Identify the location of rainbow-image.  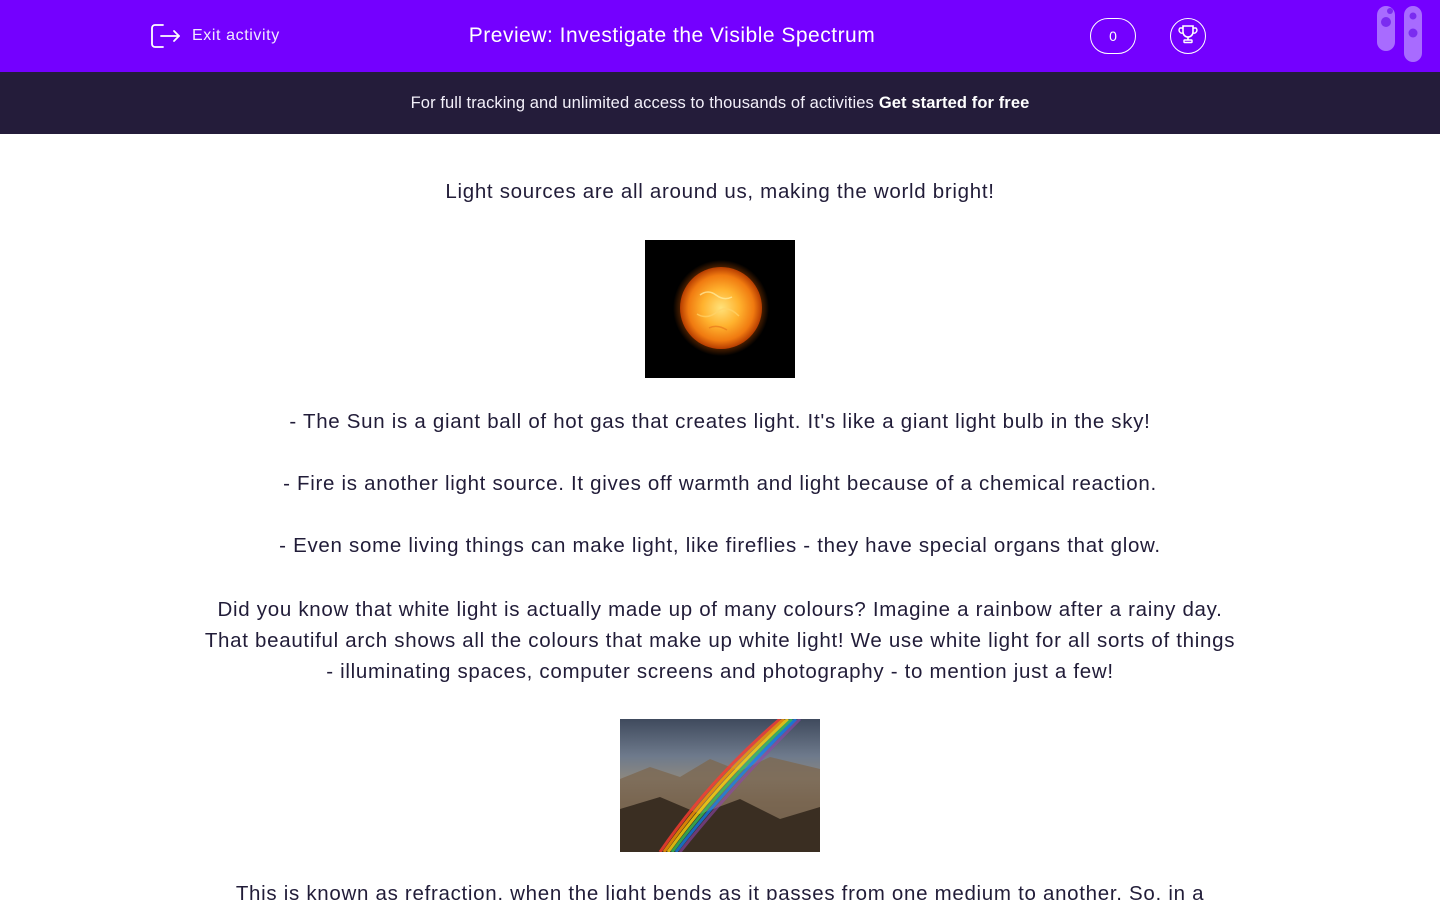
(720, 785).